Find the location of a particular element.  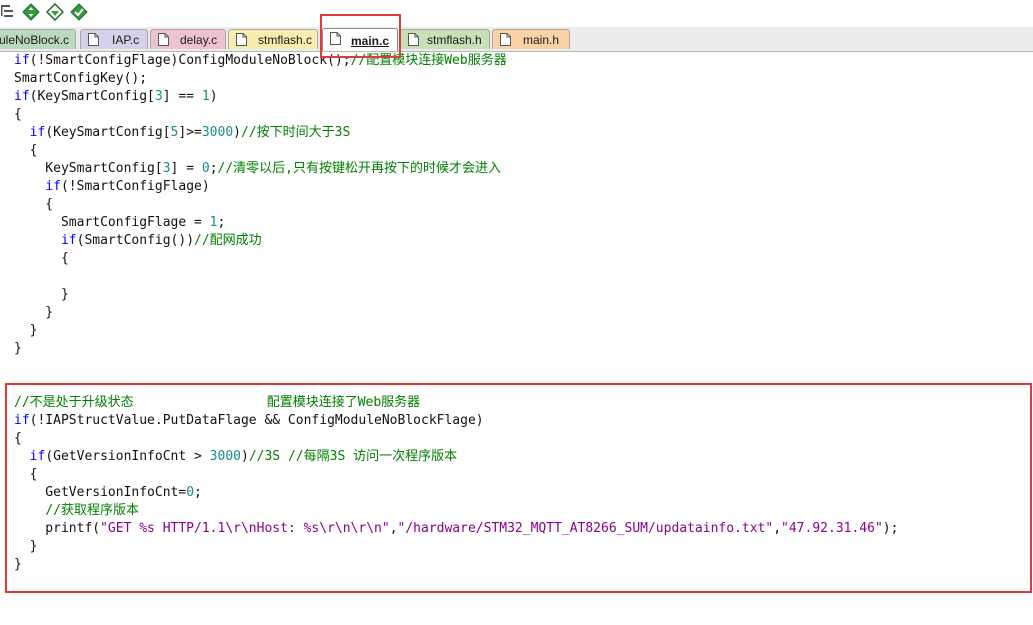

code-line: if(KeySmartConfig[3] == 1) is located at coordinates (116, 97).